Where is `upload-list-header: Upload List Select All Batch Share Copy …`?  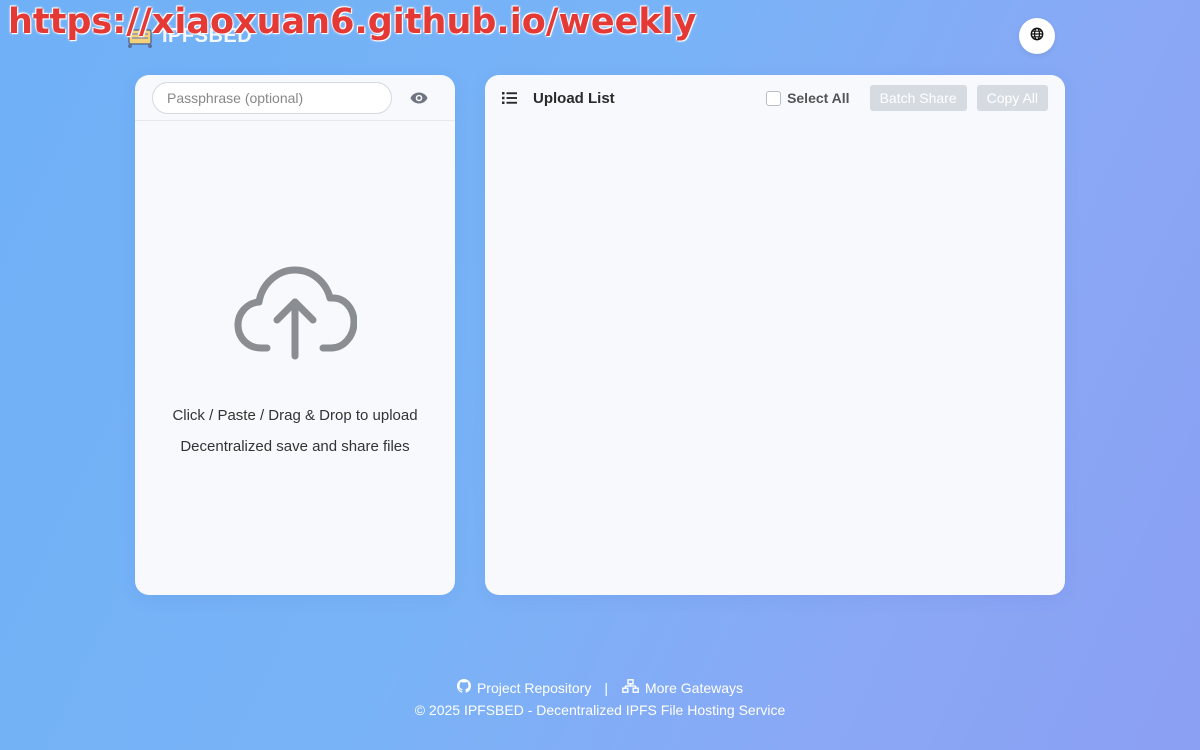
upload-list-header: Upload List Select All Batch Share Copy … is located at coordinates (775, 98).